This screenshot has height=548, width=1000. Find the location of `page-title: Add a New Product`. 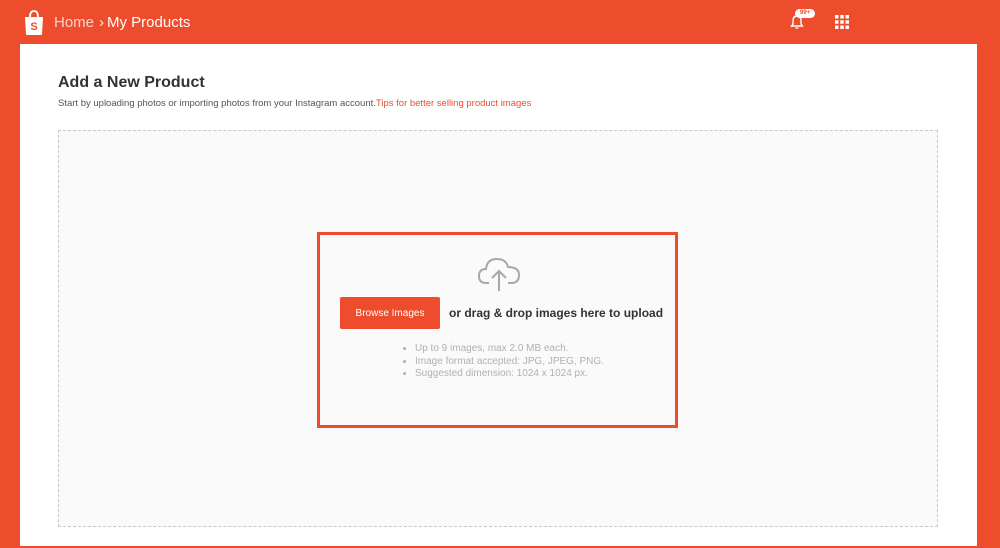

page-title: Add a New Product is located at coordinates (131, 82).